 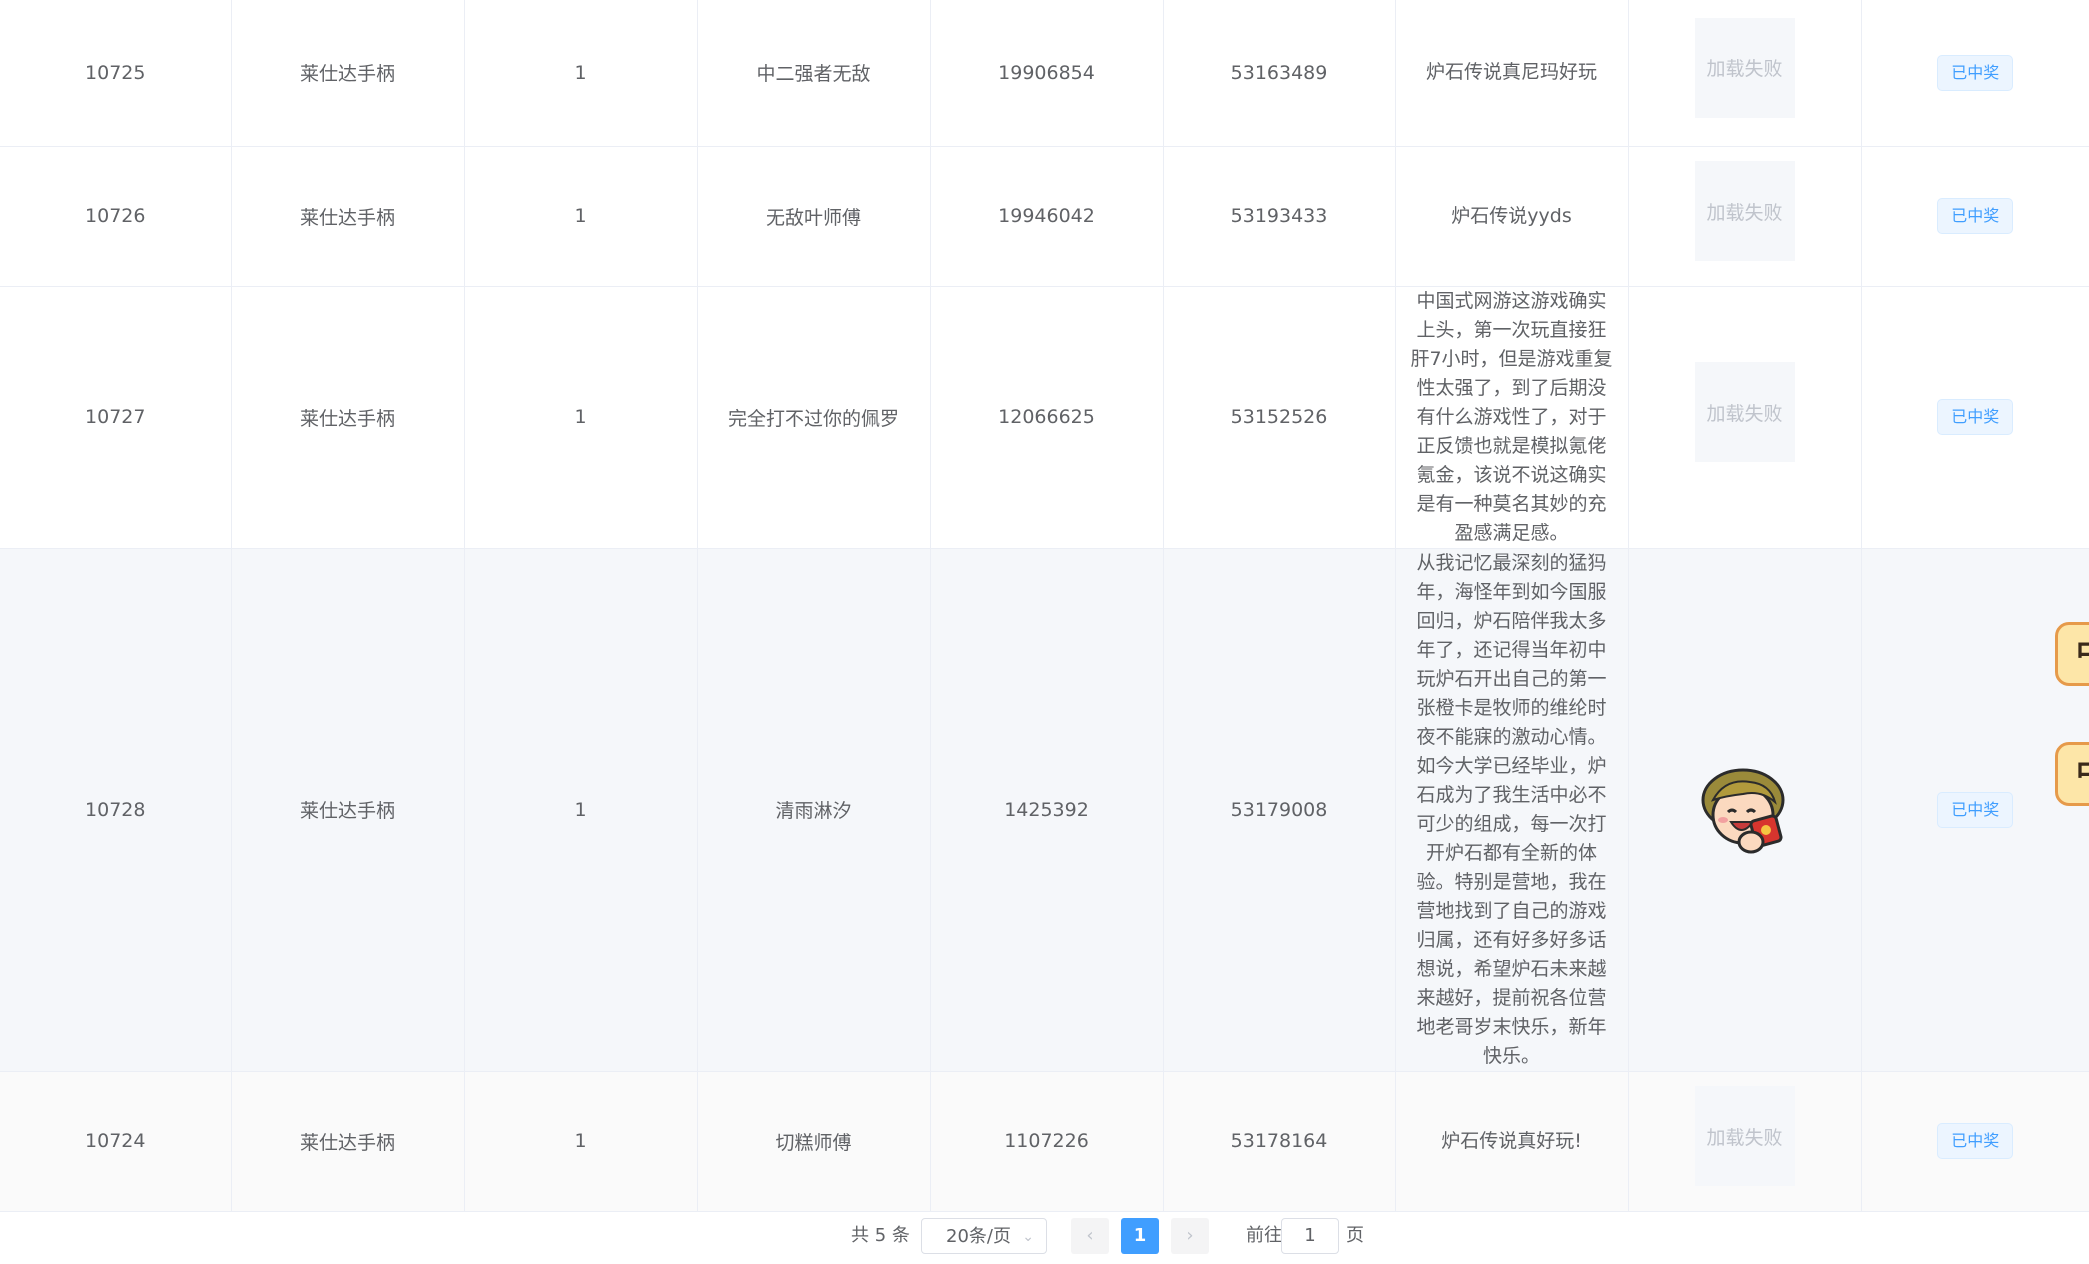 What do you see at coordinates (1279, 1141) in the screenshot?
I see `cell-order: 53178164` at bounding box center [1279, 1141].